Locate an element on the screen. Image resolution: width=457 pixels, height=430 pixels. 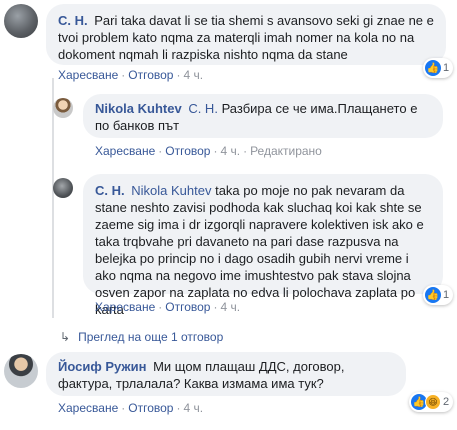
reaction-summary: 👍 😆 2 is located at coordinates (431, 402).